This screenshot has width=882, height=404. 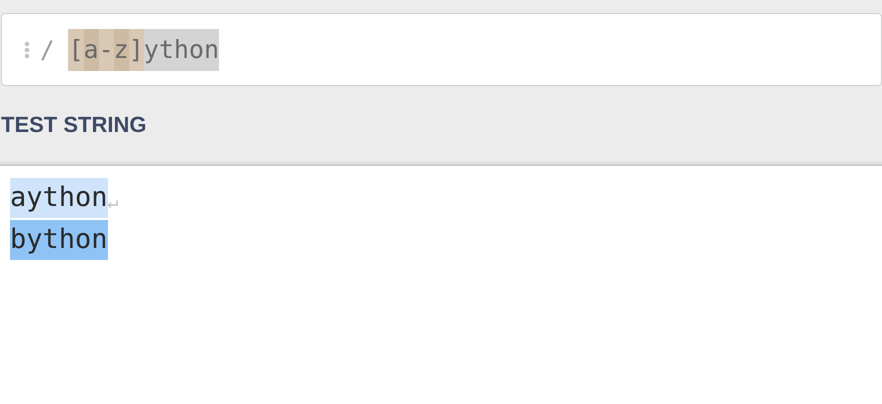 What do you see at coordinates (182, 49) in the screenshot?
I see `regex-token: ython` at bounding box center [182, 49].